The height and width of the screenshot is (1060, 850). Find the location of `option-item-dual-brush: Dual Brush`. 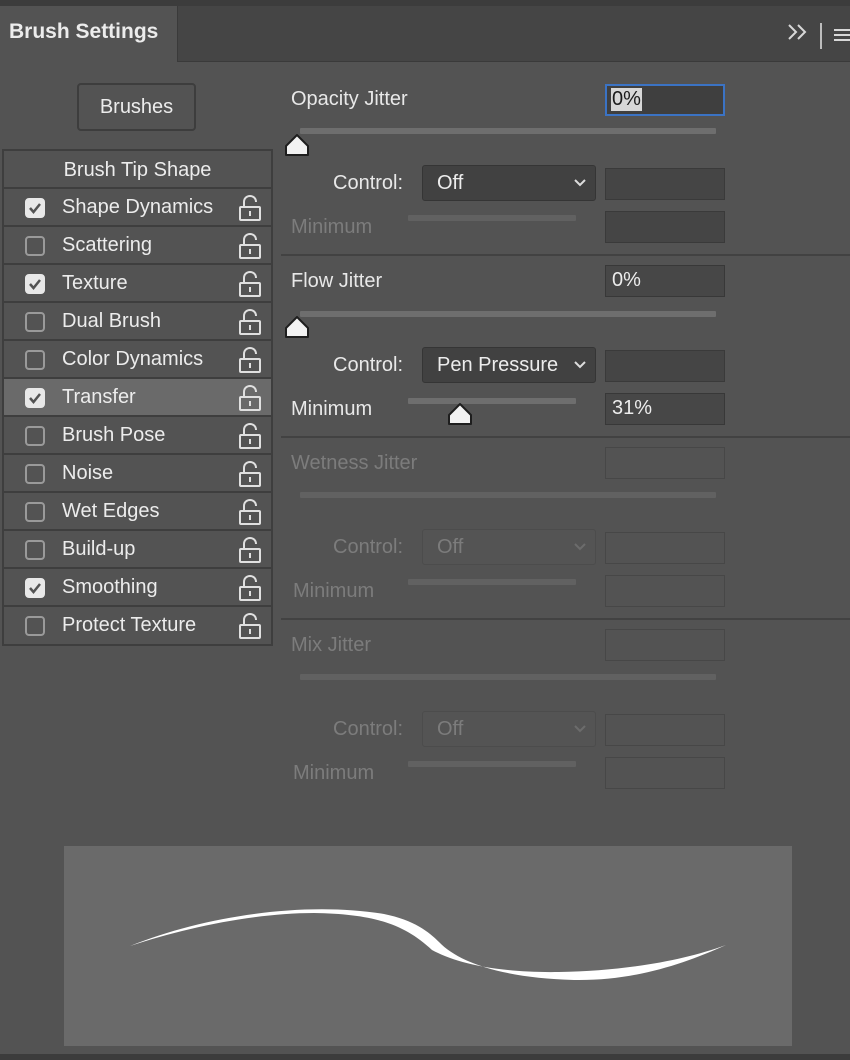

option-item-dual-brush: Dual Brush is located at coordinates (137, 322).